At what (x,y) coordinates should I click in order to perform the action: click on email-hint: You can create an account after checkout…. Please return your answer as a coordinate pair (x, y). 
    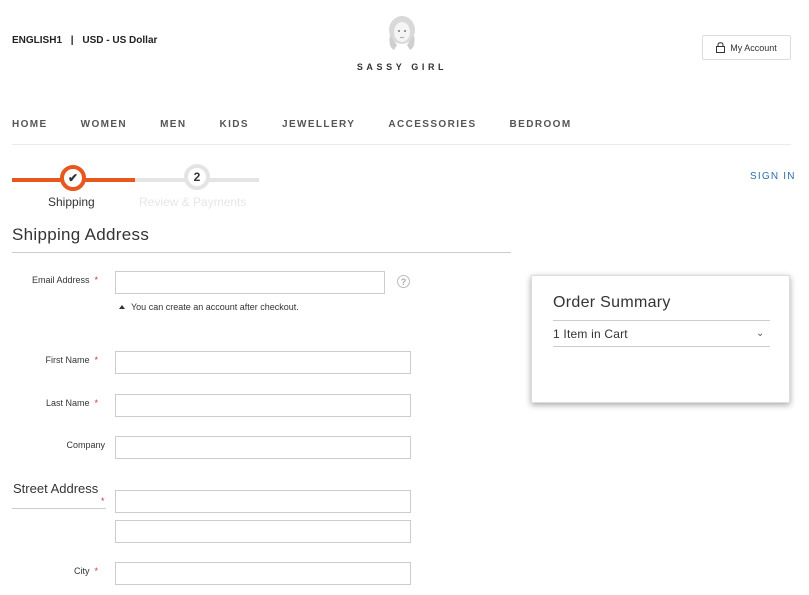
    Looking at the image, I should click on (209, 307).